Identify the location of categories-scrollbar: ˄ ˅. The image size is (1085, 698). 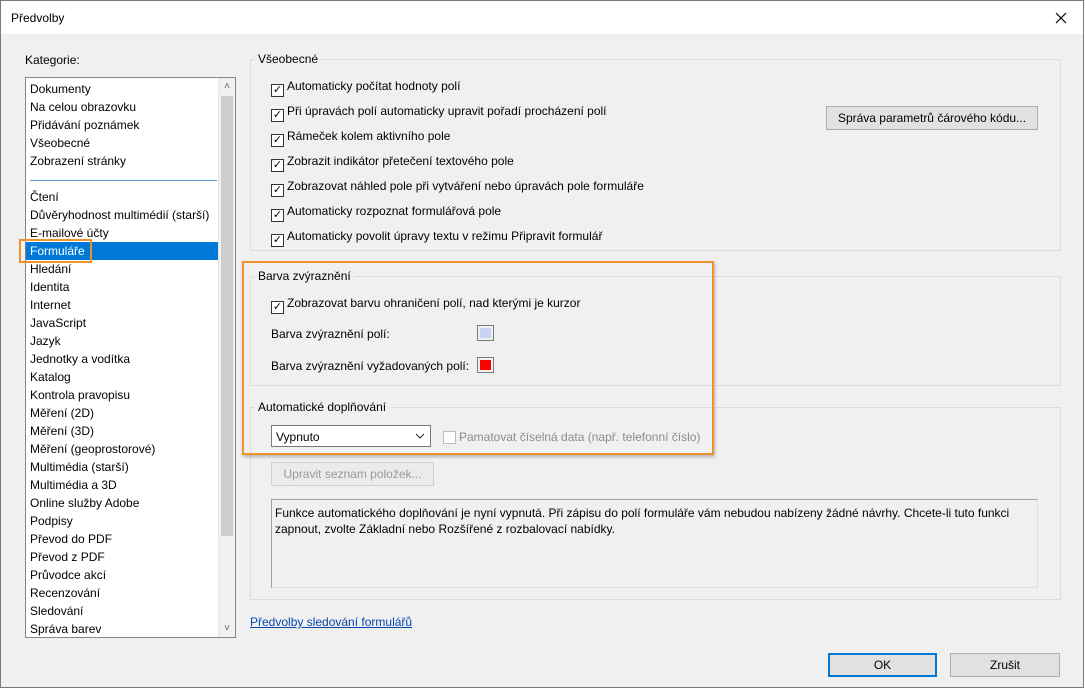
(226, 357).